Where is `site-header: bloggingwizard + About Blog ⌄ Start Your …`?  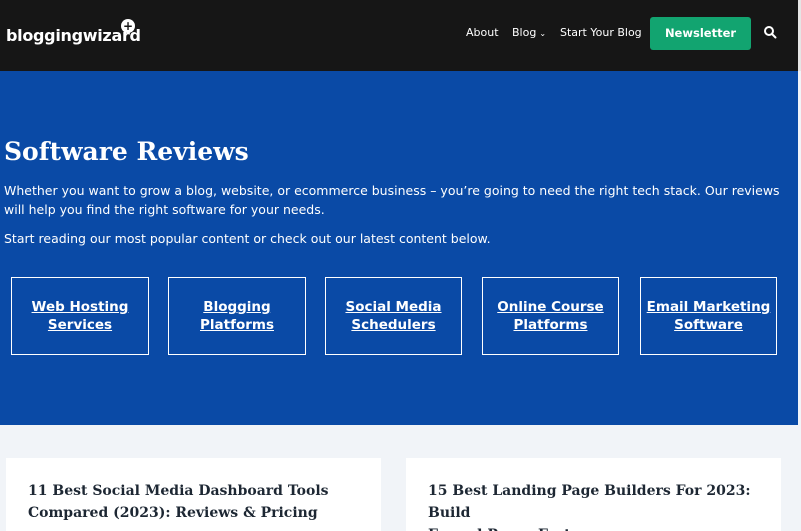
site-header: bloggingwizard + About Blog ⌄ Start Your … is located at coordinates (400, 35).